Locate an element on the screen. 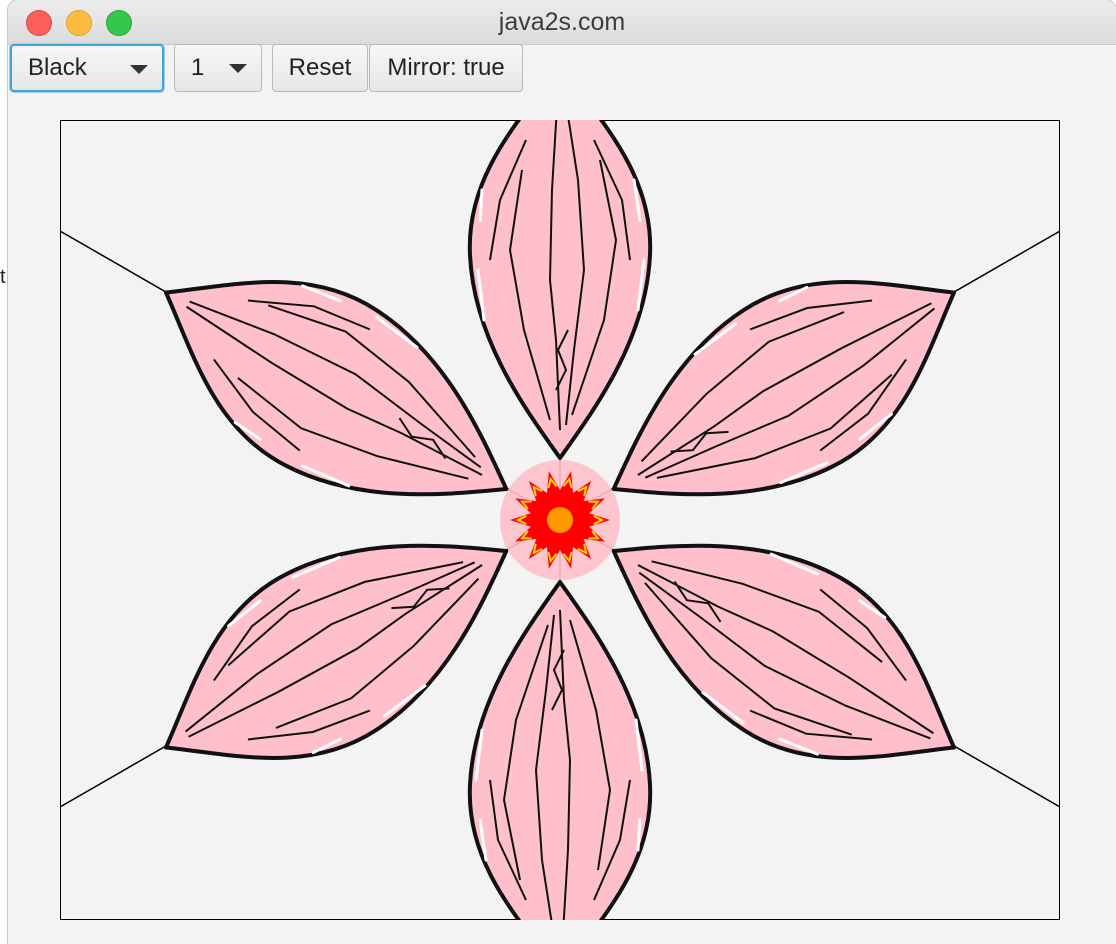  title-bar: java2s.com is located at coordinates (562, 22).